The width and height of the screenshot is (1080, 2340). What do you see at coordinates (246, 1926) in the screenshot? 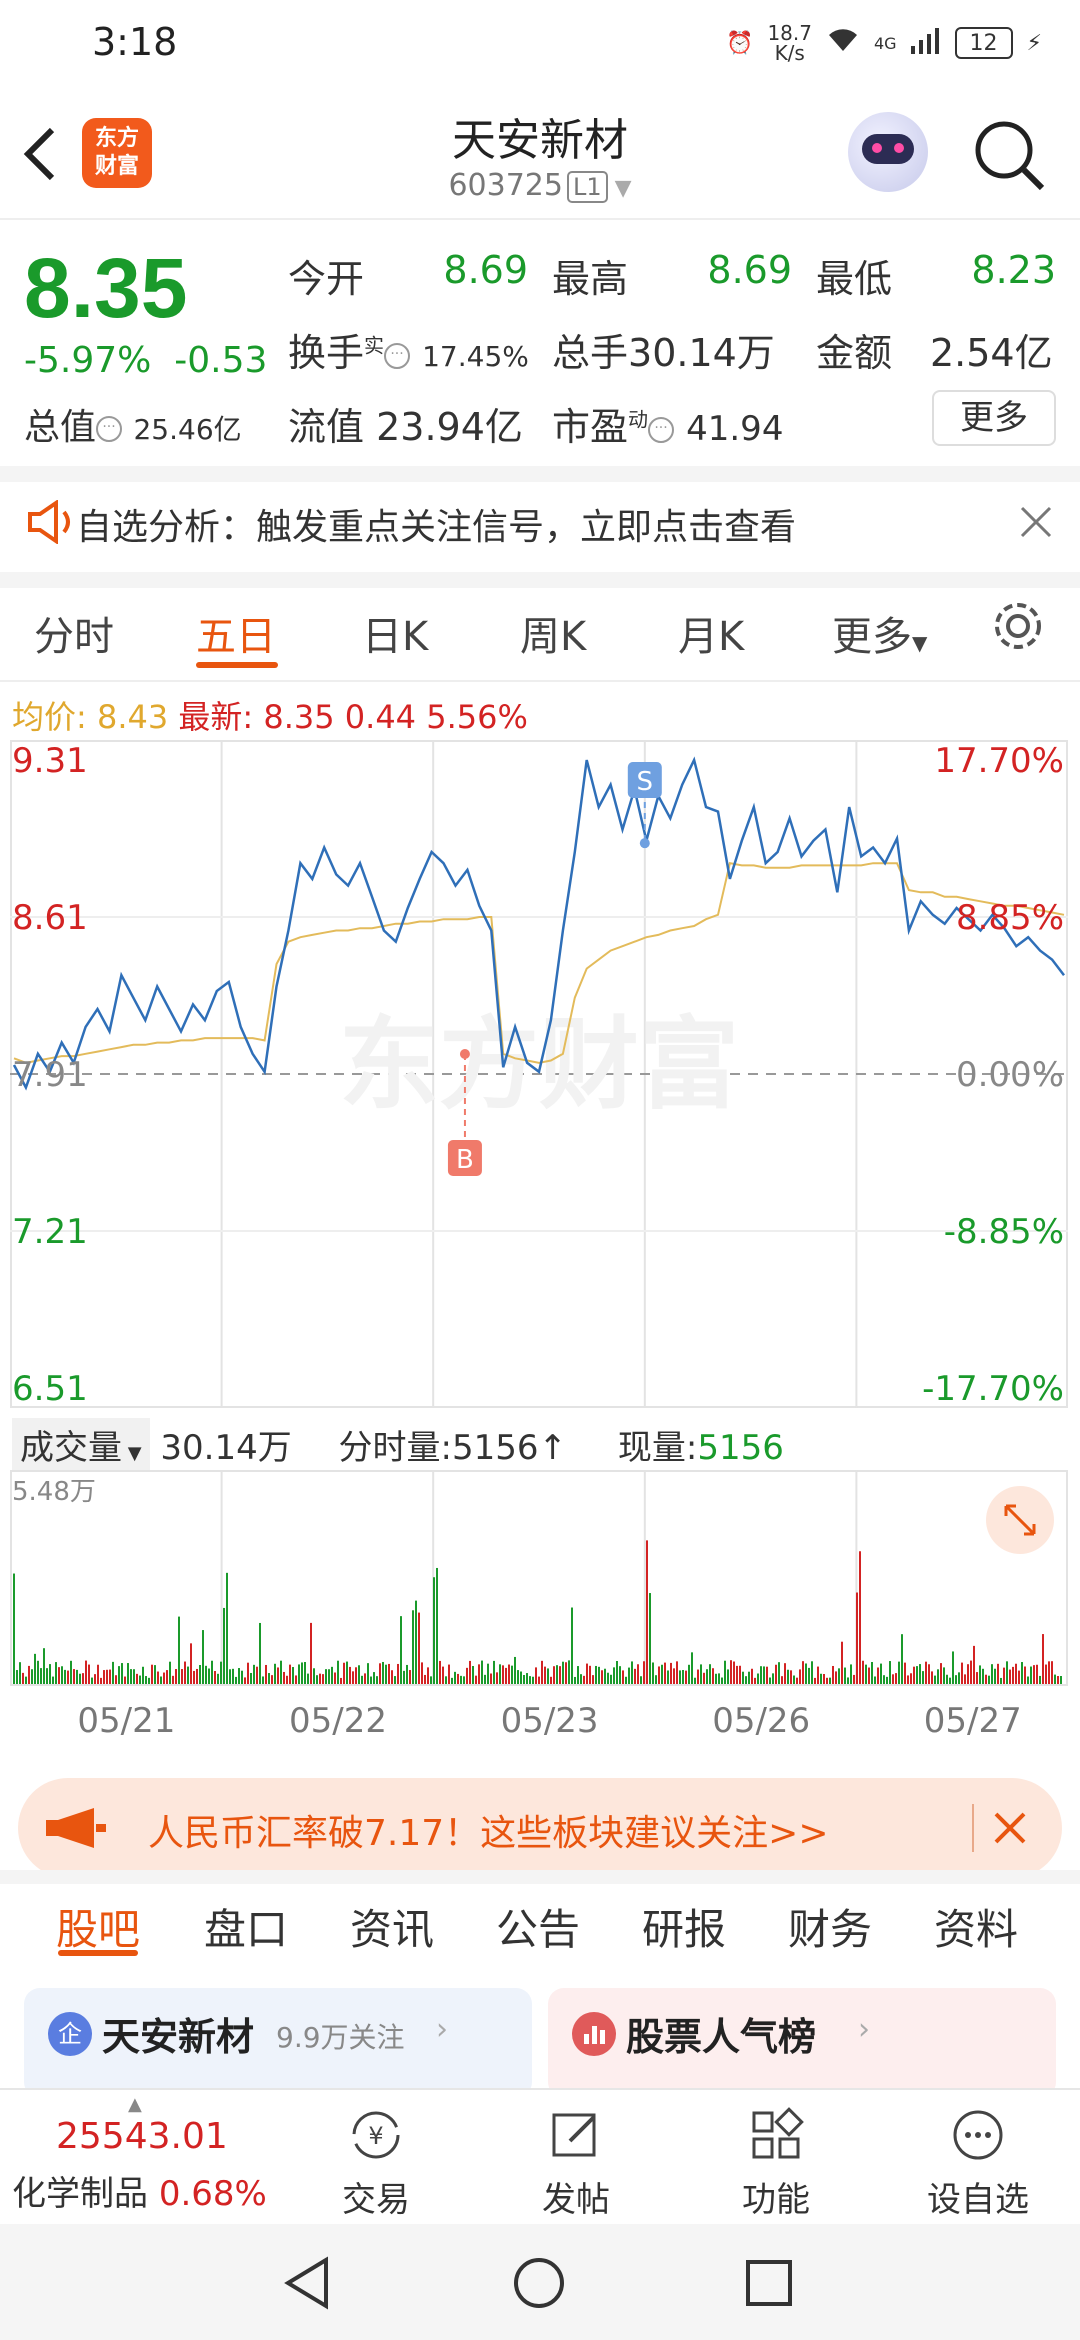
I see `tab-order-book: 盘口` at bounding box center [246, 1926].